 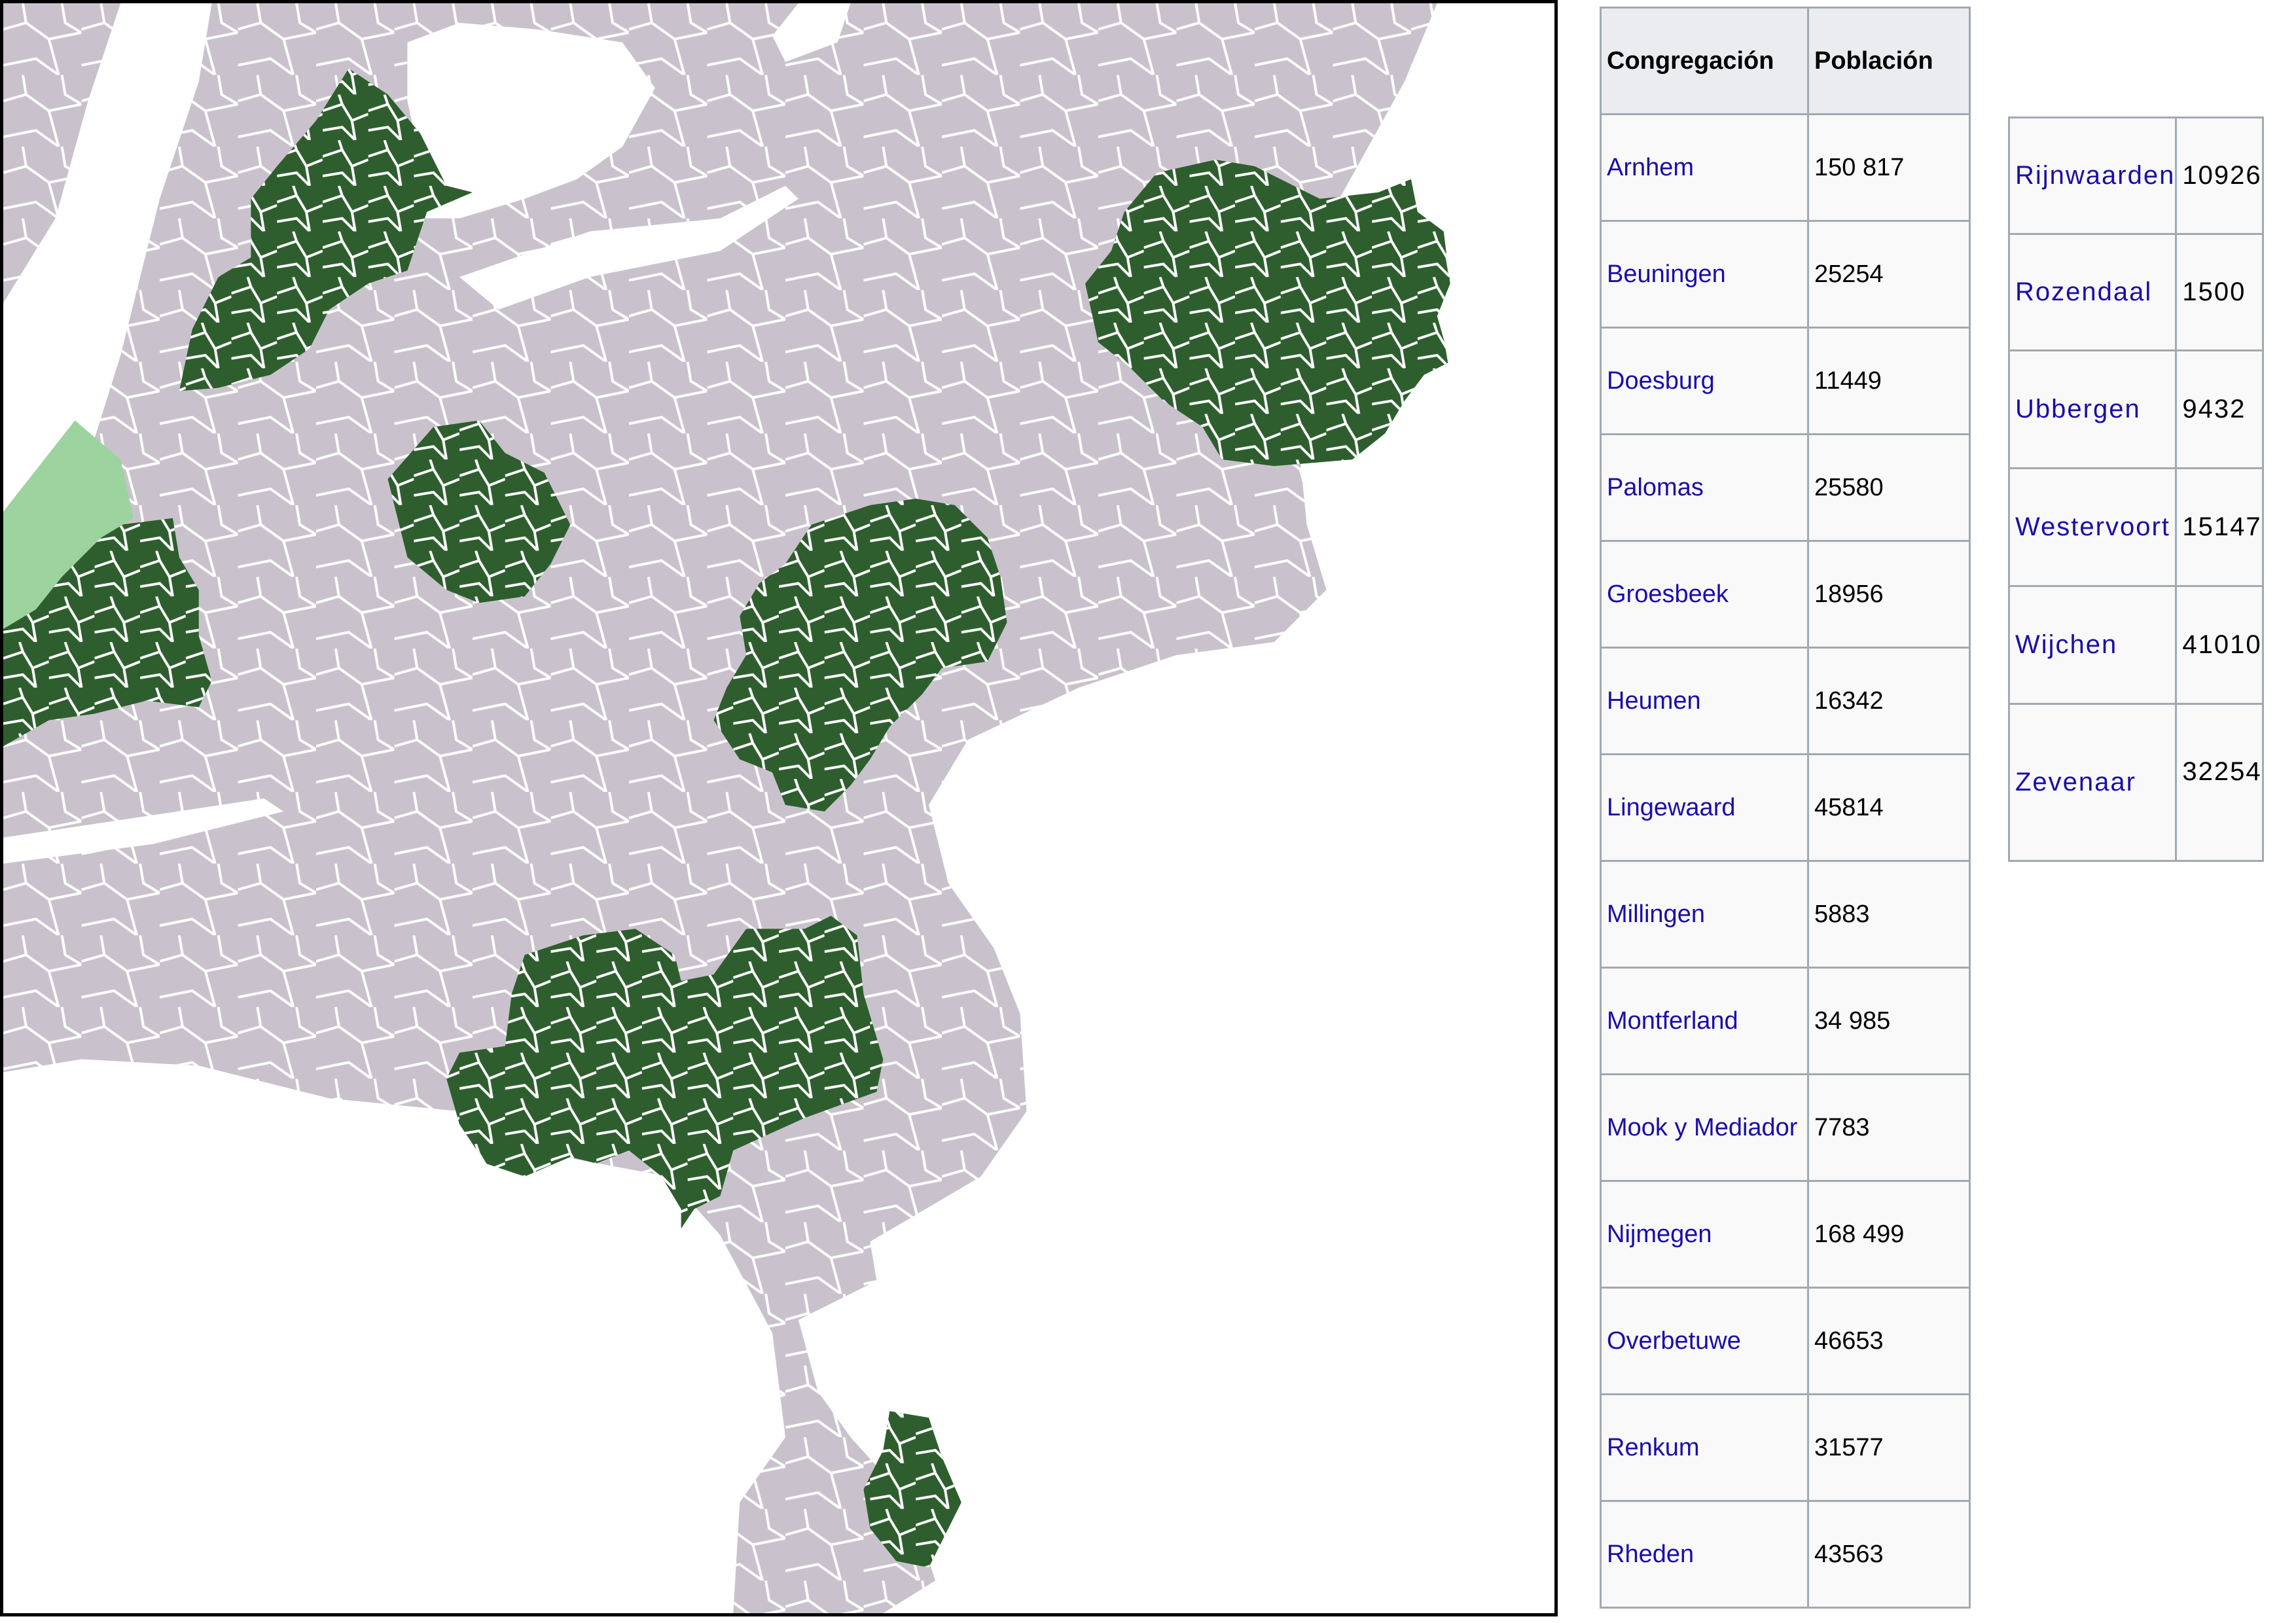 I want to click on table-row: Rozendaal 1500, so click(x=2136, y=292).